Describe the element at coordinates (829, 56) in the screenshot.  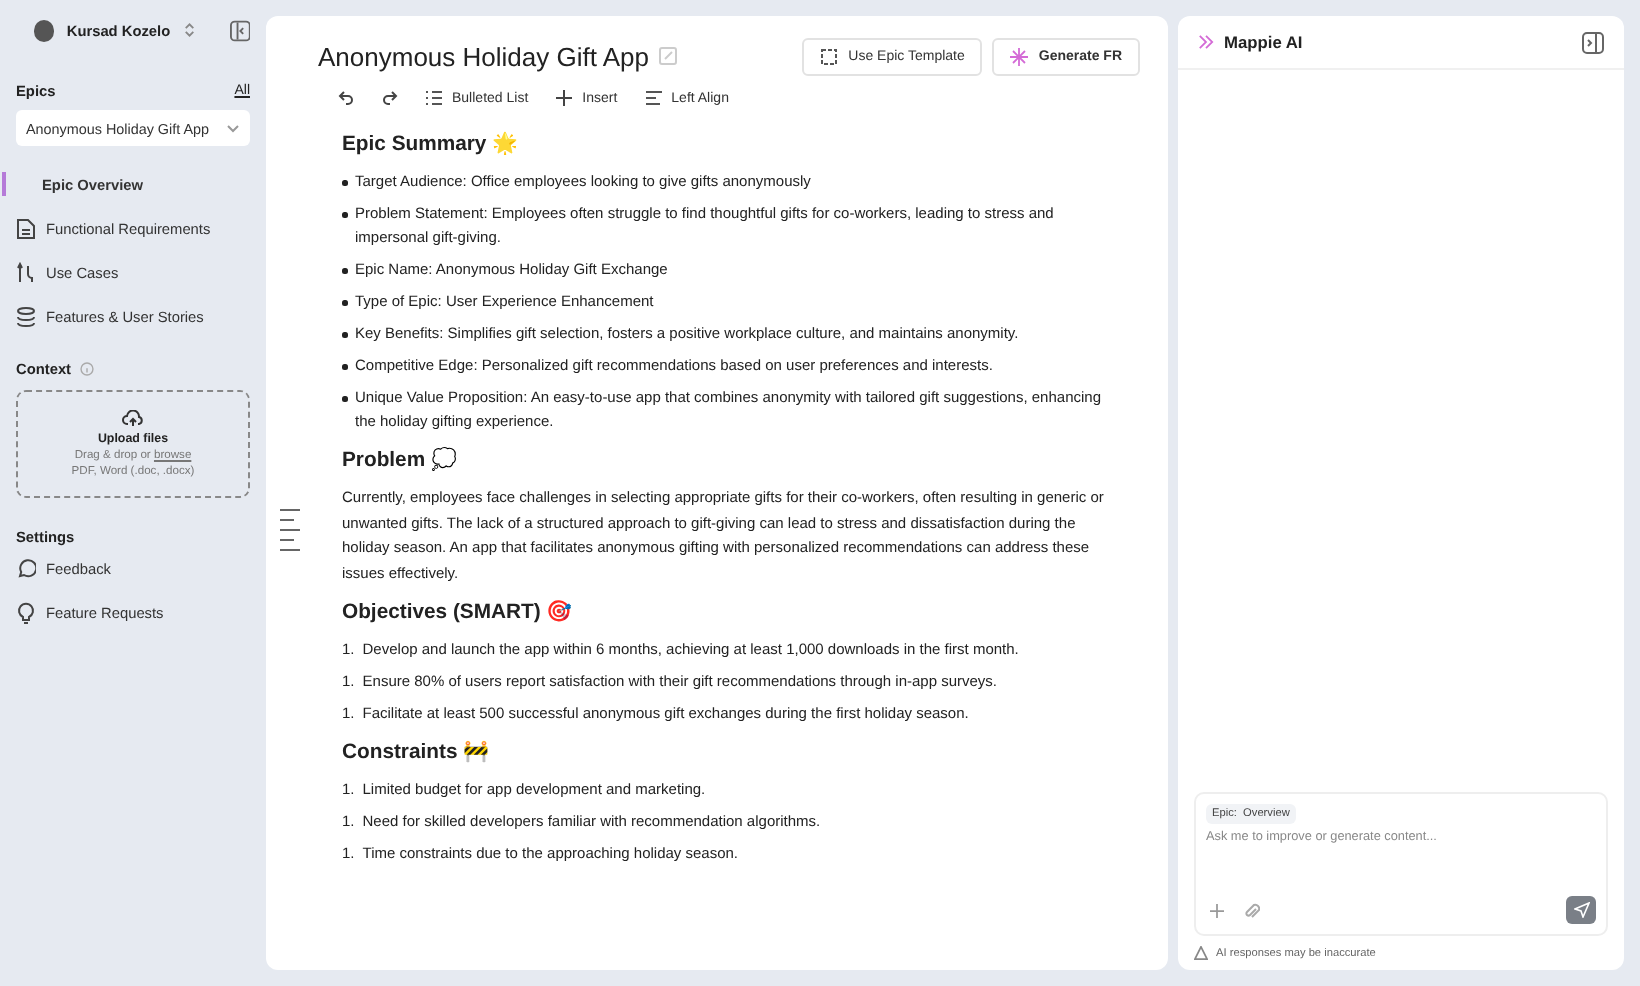
I see `template-icon` at that location.